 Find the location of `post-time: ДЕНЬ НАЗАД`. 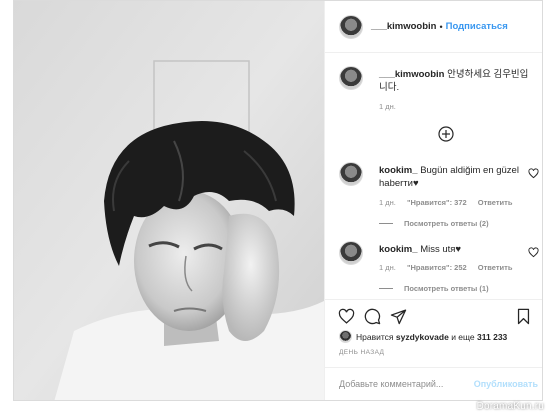

post-time: ДЕНЬ НАЗАД is located at coordinates (361, 352).